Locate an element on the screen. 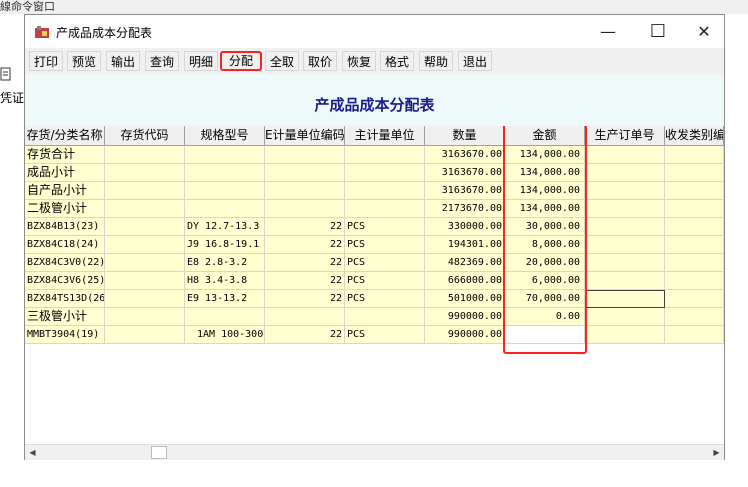 The image size is (748, 487). cell-spec: E8 2.8-3.2 is located at coordinates (225, 263).